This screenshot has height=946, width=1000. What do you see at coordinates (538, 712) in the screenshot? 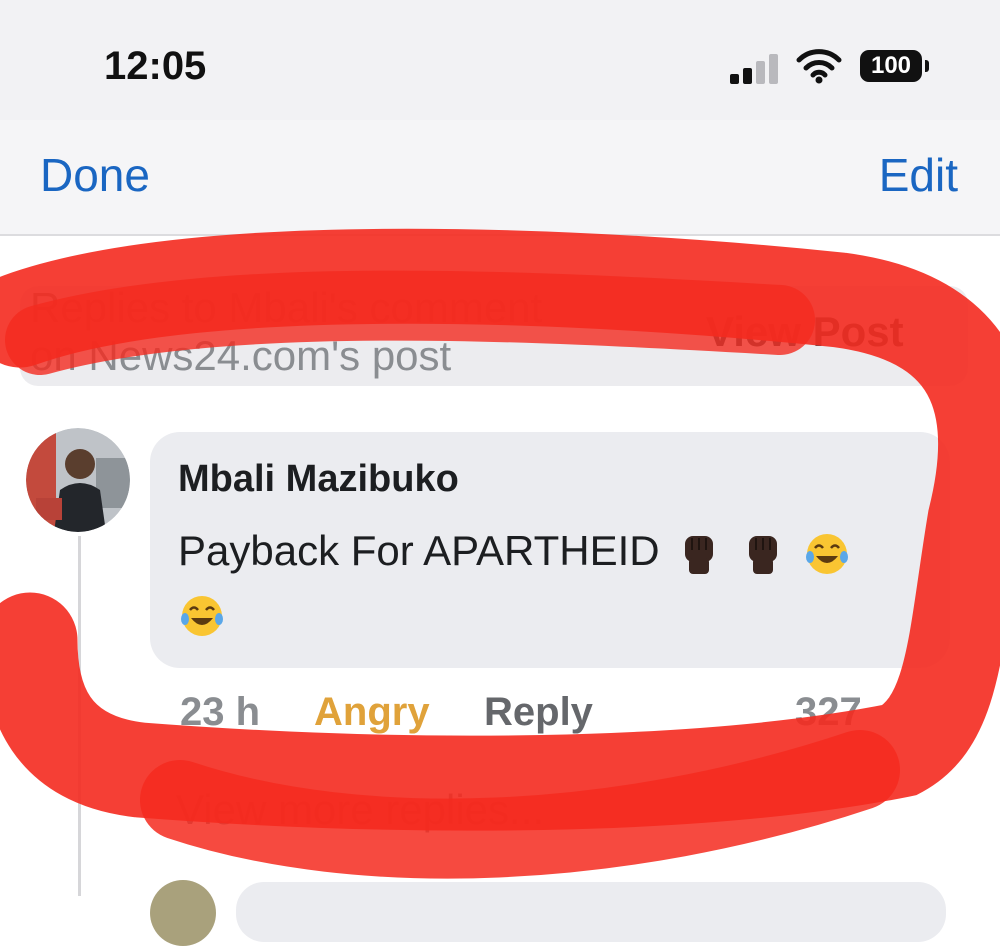
I see `reply-button: Reply` at bounding box center [538, 712].